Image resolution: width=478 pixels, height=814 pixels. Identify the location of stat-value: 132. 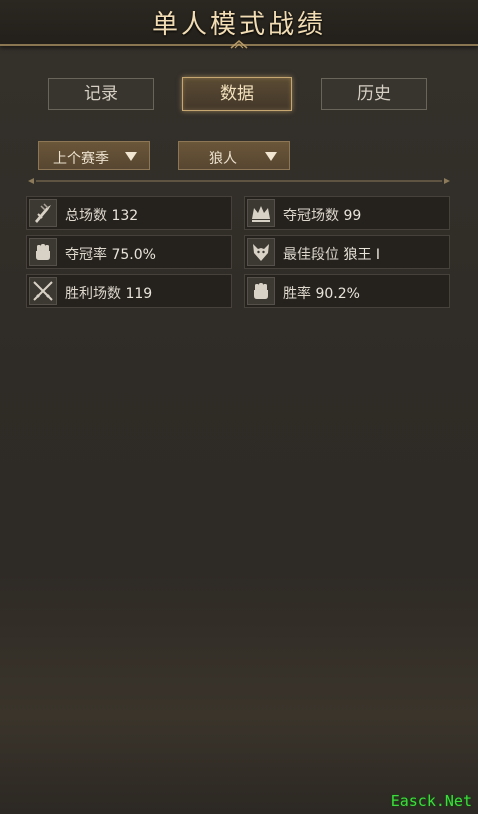
(125, 216).